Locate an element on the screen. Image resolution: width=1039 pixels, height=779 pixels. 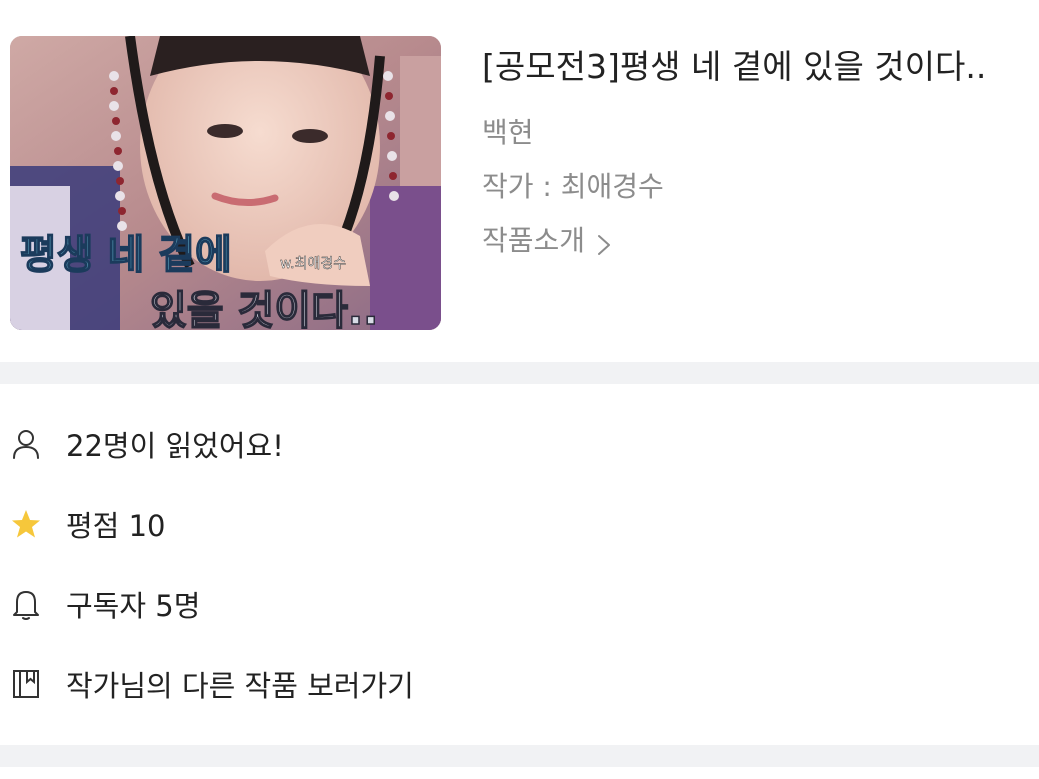
subscribers-count: 구독자 5명 is located at coordinates (133, 606).